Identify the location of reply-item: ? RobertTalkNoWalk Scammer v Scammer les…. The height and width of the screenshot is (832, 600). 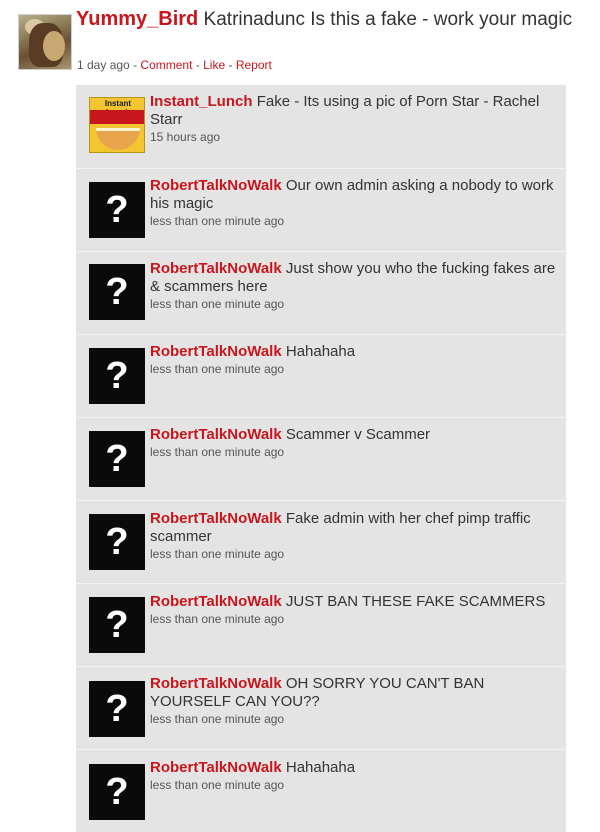
(321, 459).